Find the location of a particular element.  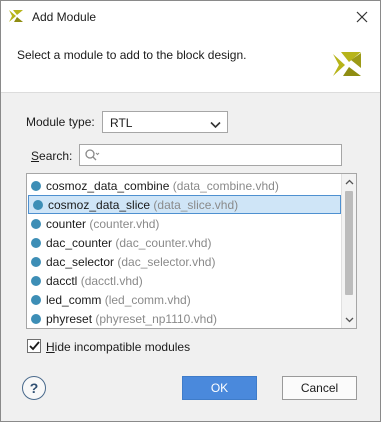

module-label: dac_counter (dac_counter.vhd) is located at coordinates (128, 243).